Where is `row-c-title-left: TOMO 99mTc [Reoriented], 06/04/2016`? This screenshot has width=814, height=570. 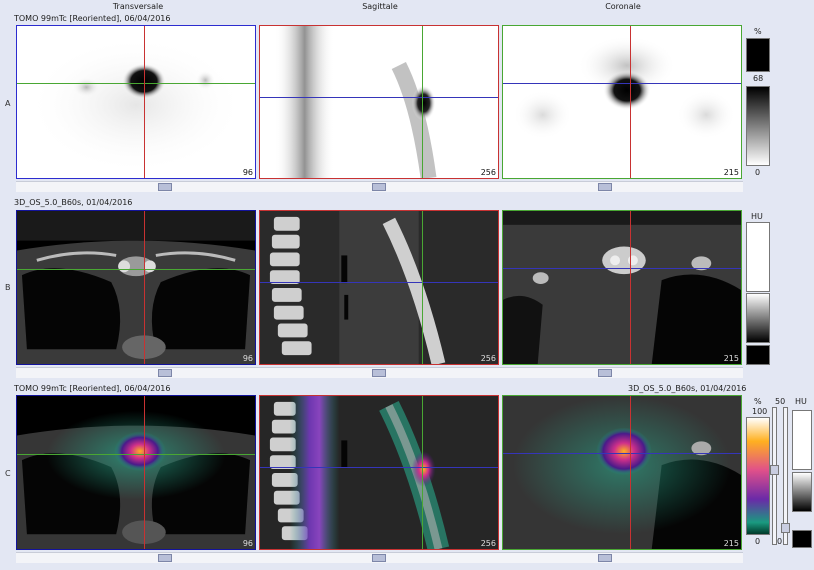
row-c-title-left: TOMO 99mTc [Reoriented], 06/04/2016 is located at coordinates (92, 388).